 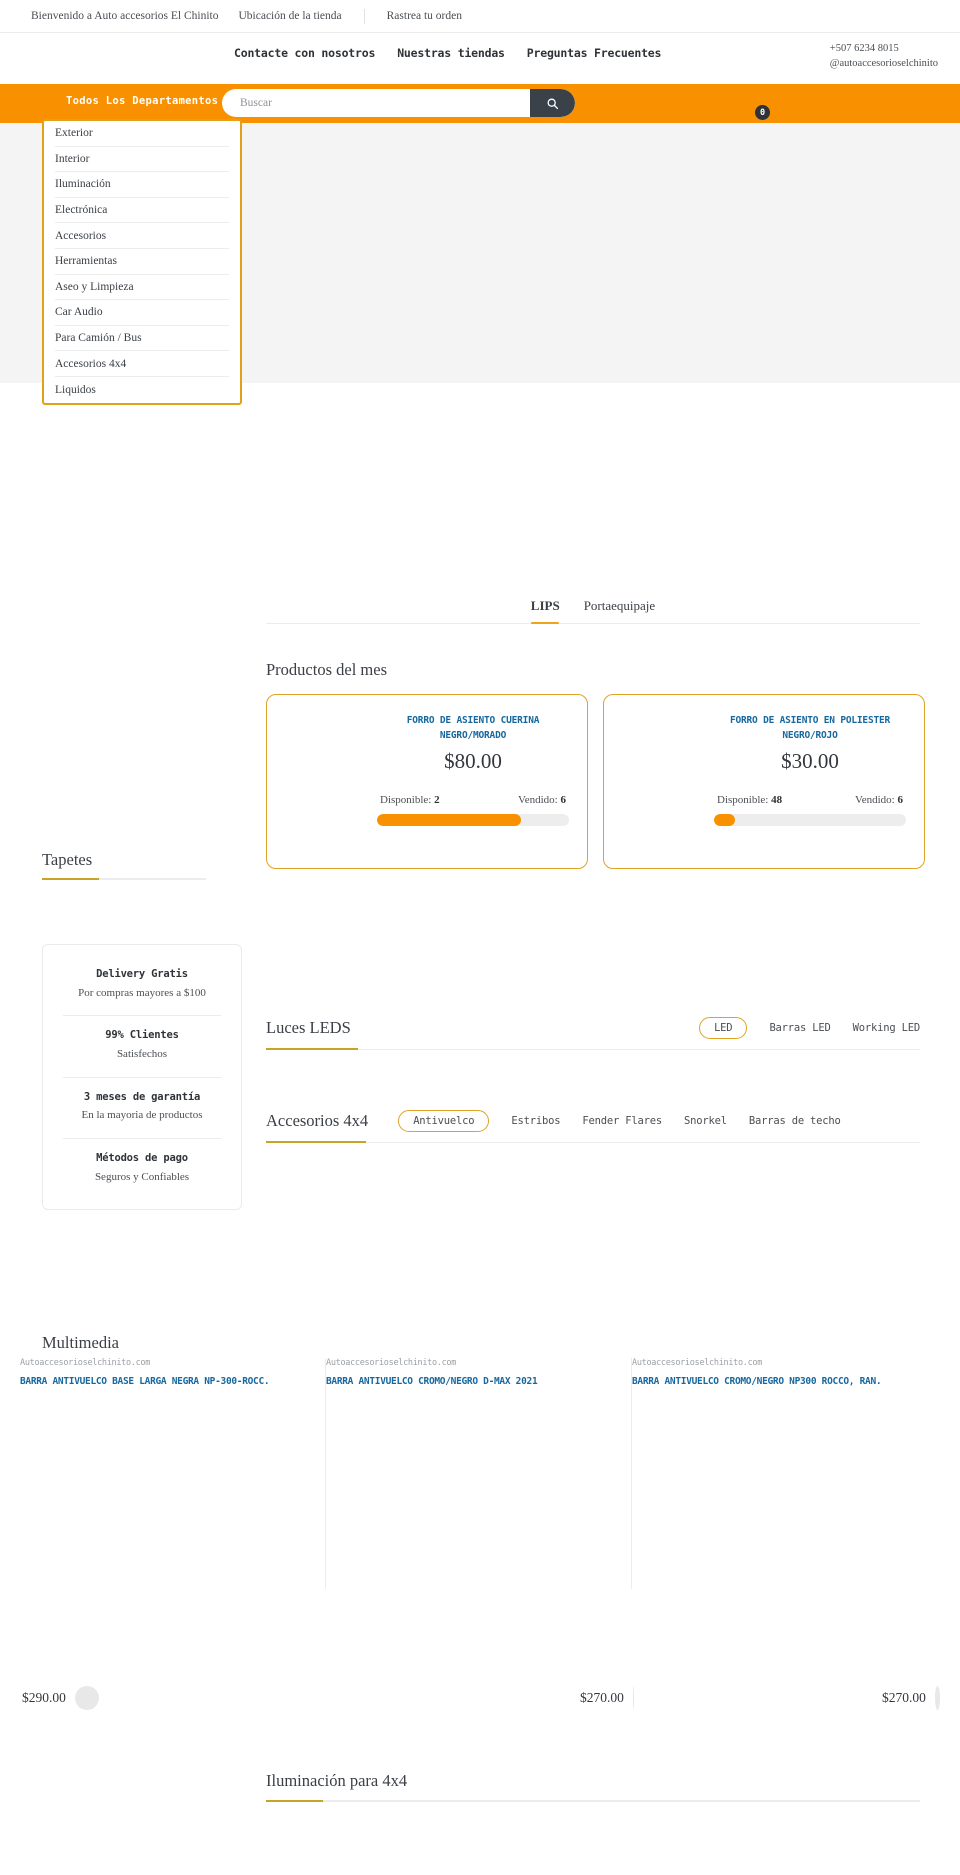 I want to click on benefit-subtitle: Satisfechos, so click(x=142, y=1054).